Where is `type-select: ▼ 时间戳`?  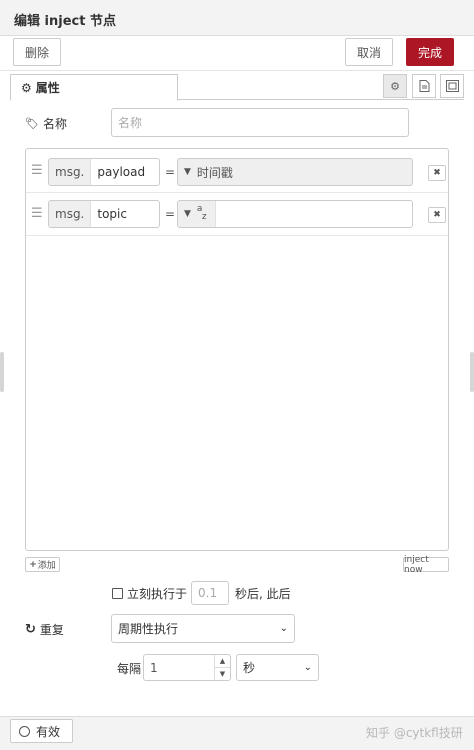 type-select: ▼ 时间戳 is located at coordinates (208, 172).